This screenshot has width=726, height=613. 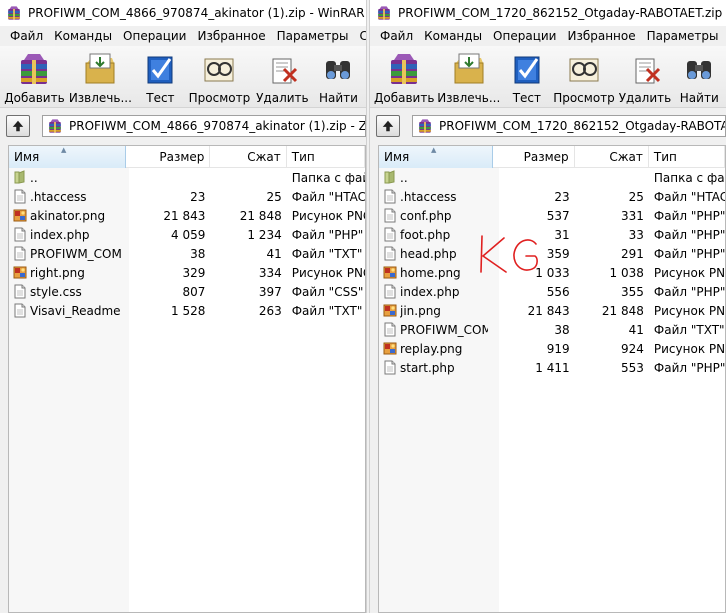 I want to click on file-packed-size: 334, so click(x=270, y=272).